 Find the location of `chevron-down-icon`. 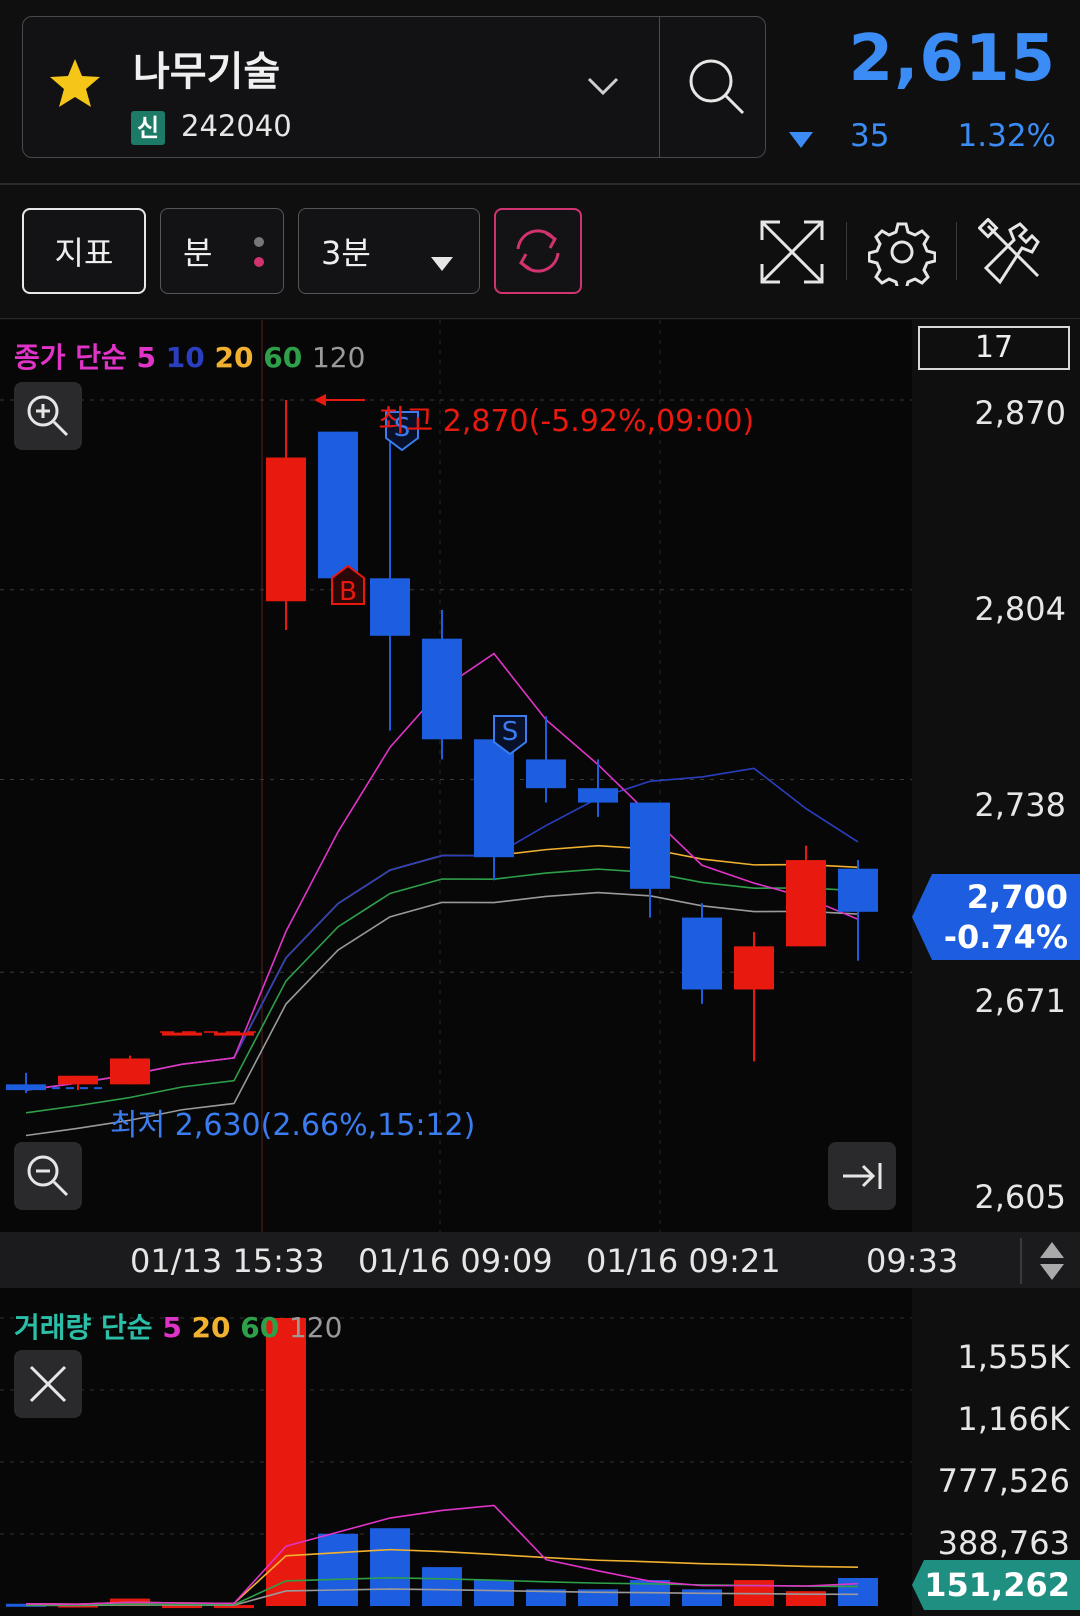

chevron-down-icon is located at coordinates (603, 86).